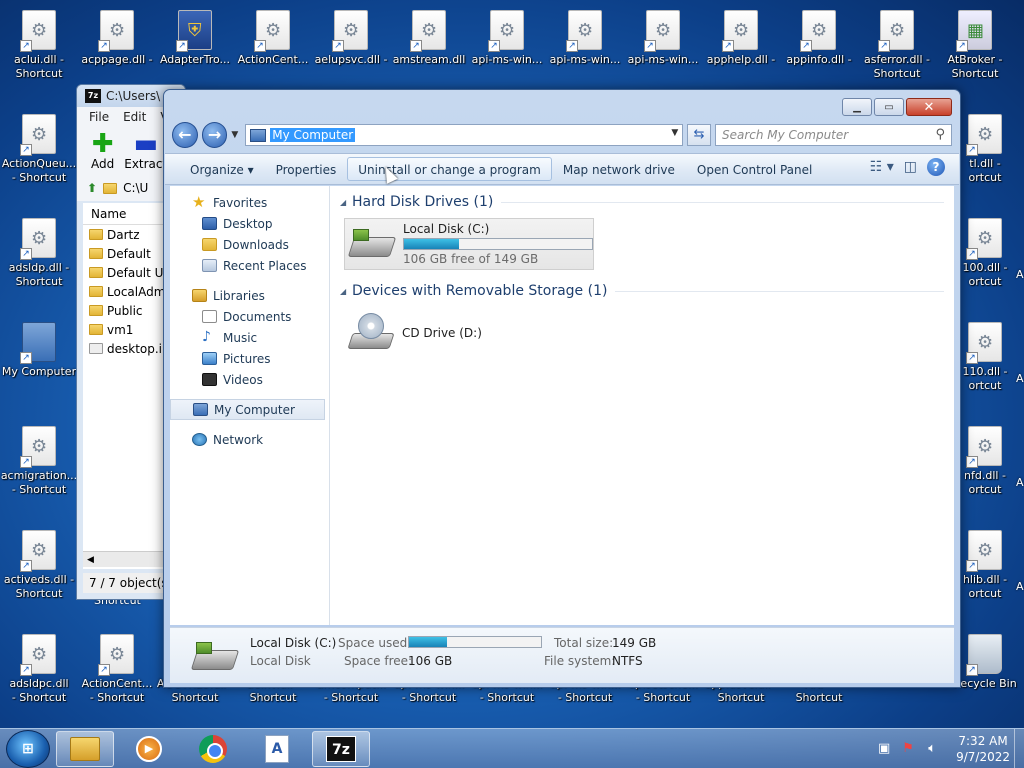 The height and width of the screenshot is (768, 1024). What do you see at coordinates (249, 439) in the screenshot?
I see `nav-network: Network` at bounding box center [249, 439].